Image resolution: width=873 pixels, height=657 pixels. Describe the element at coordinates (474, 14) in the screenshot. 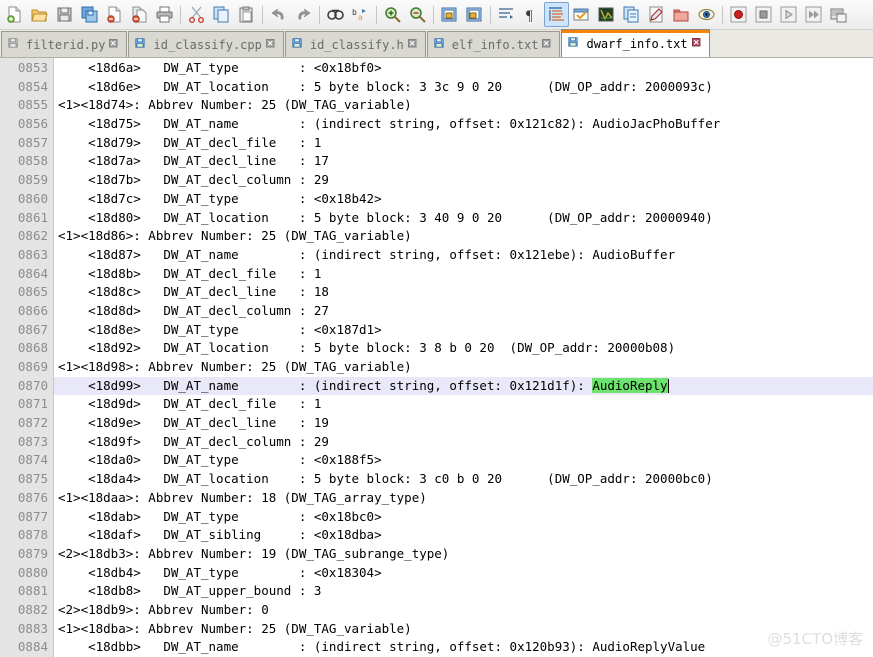

I see `sync-horizontal-scroll-icon` at that location.